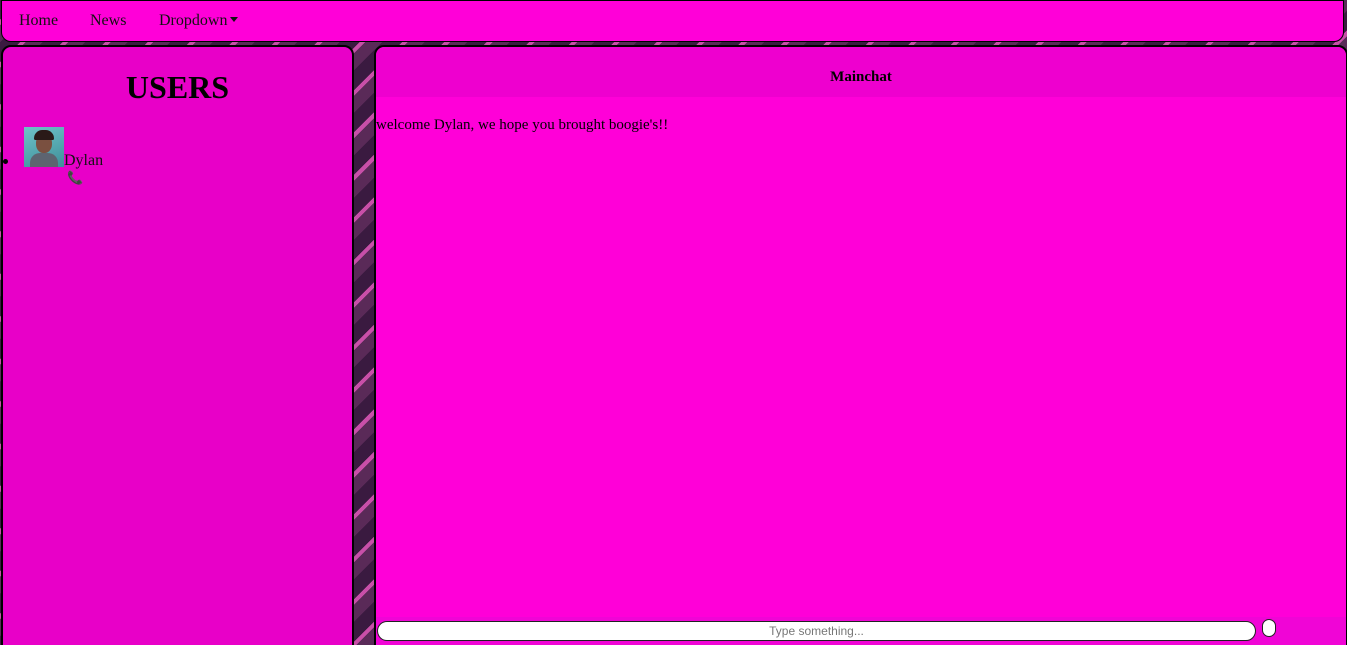  I want to click on chat-input-bar, so click(861, 631).